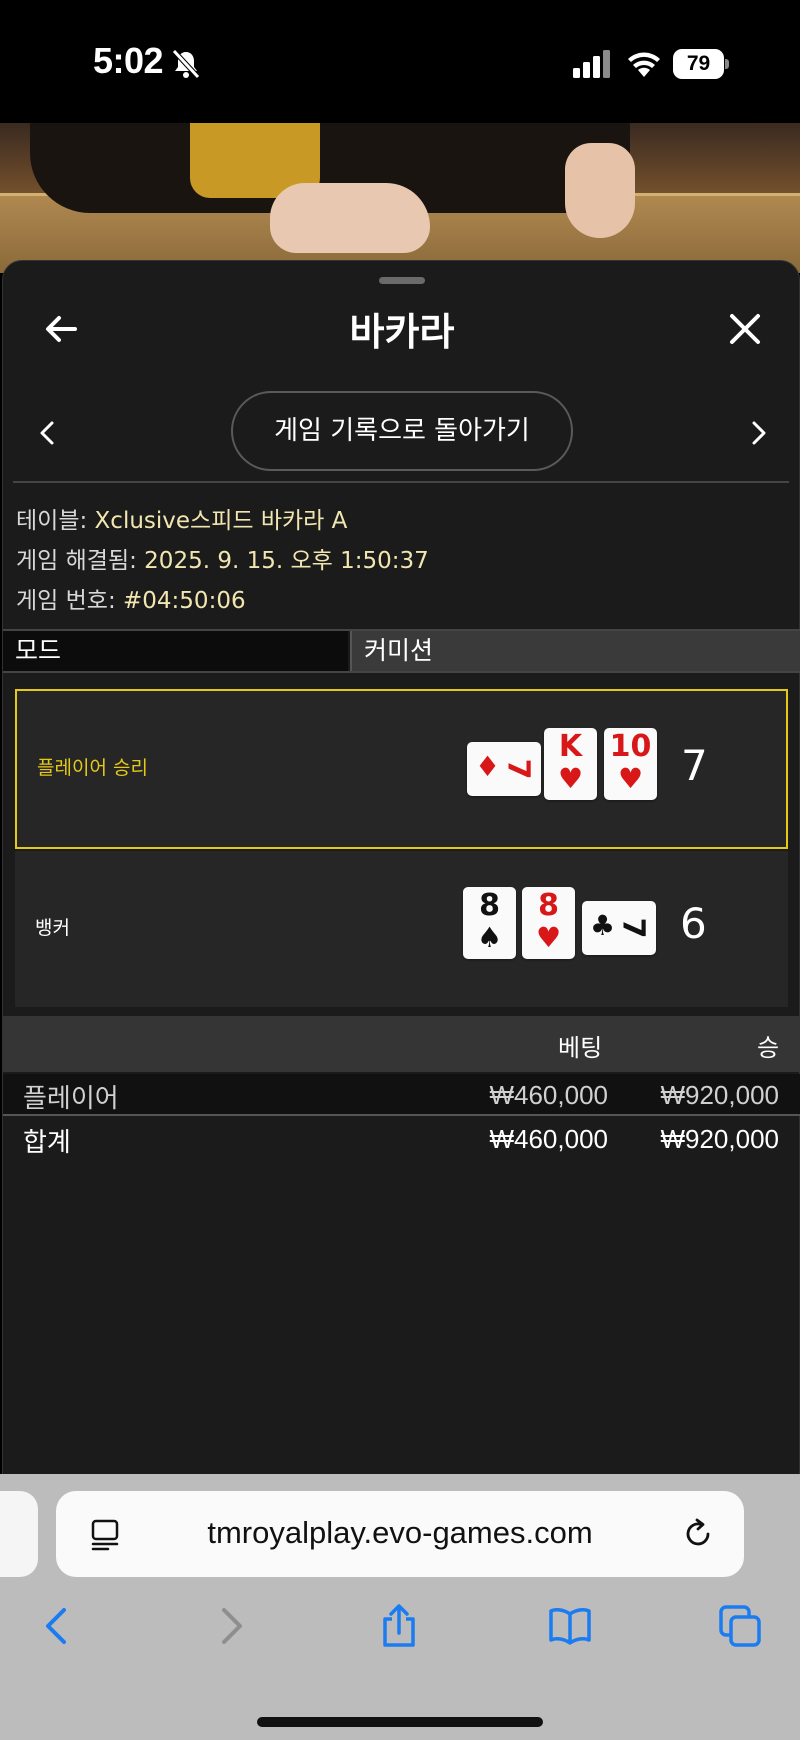  What do you see at coordinates (575, 651) in the screenshot?
I see `commission-label: 커미션` at bounding box center [575, 651].